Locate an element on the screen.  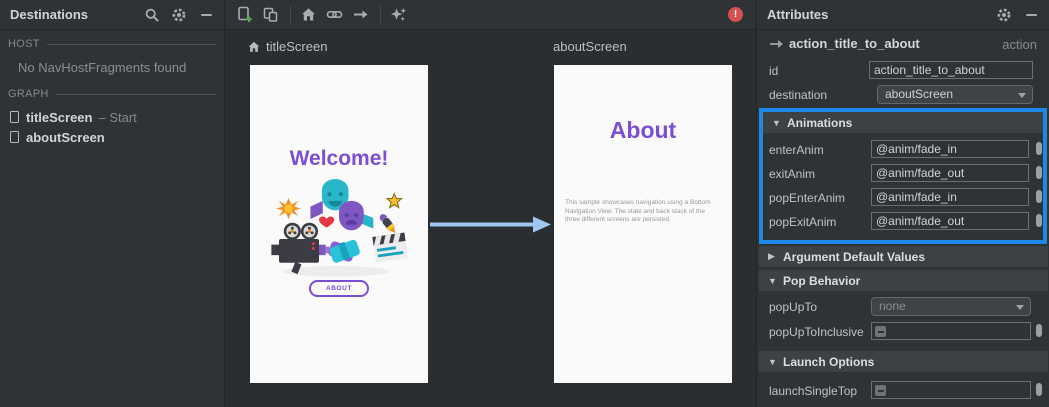
destination-dropdown: aboutScreen is located at coordinates (955, 94).